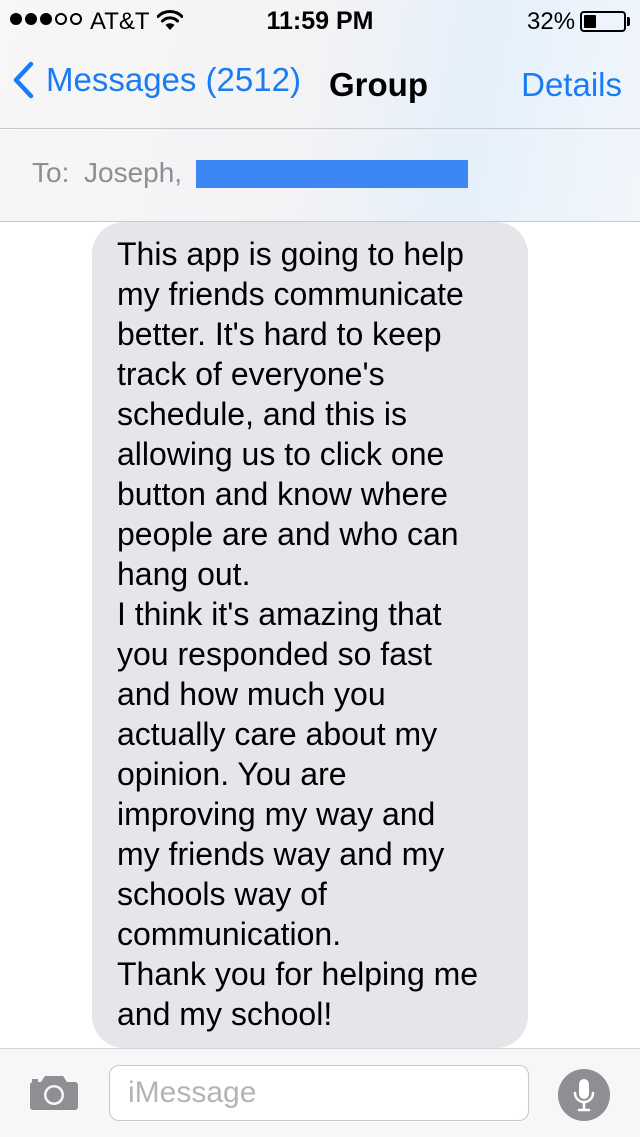 Image resolution: width=640 pixels, height=1137 pixels. I want to click on to-label: To:, so click(51, 172).